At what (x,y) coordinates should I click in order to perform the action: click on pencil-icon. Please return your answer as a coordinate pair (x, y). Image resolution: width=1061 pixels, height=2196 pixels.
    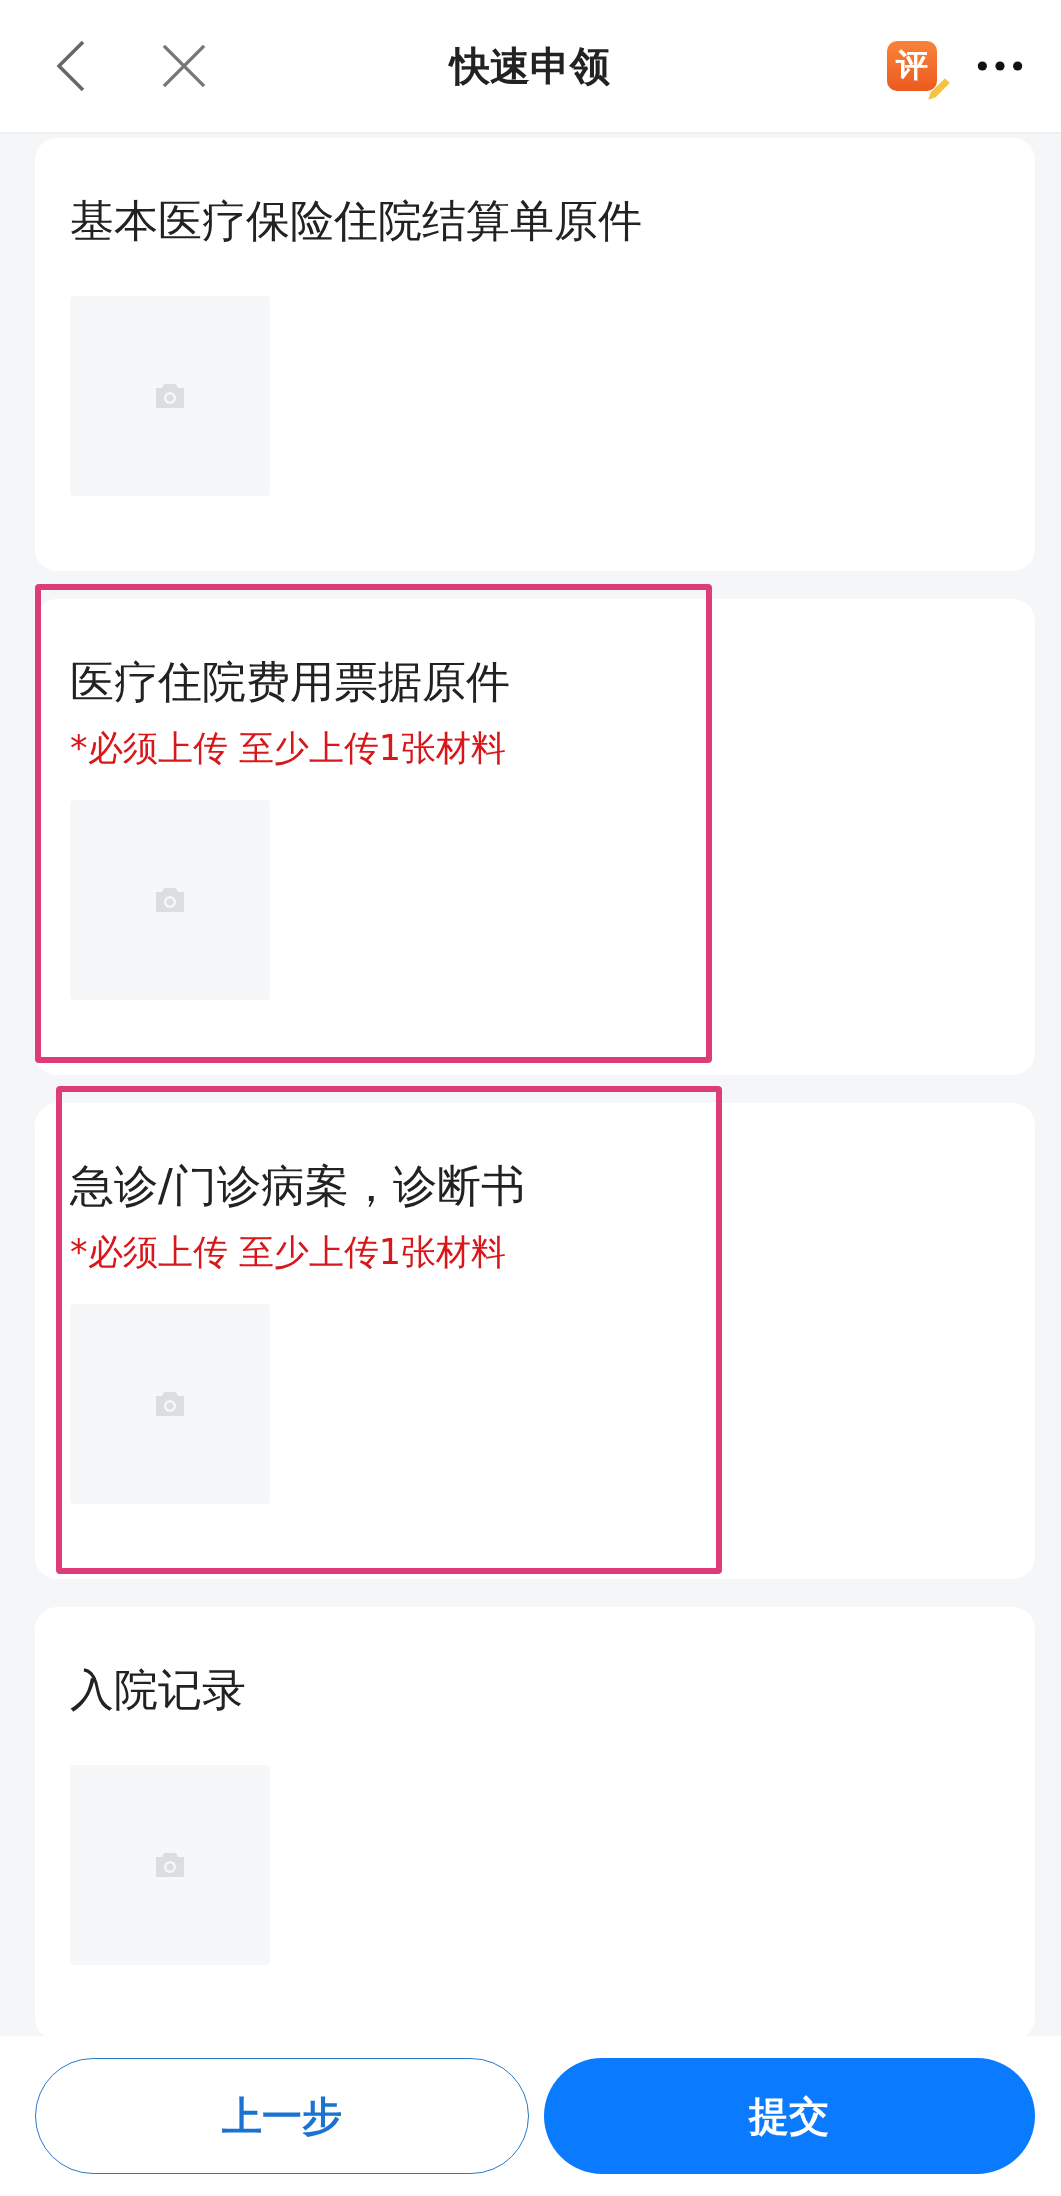
    Looking at the image, I should click on (939, 89).